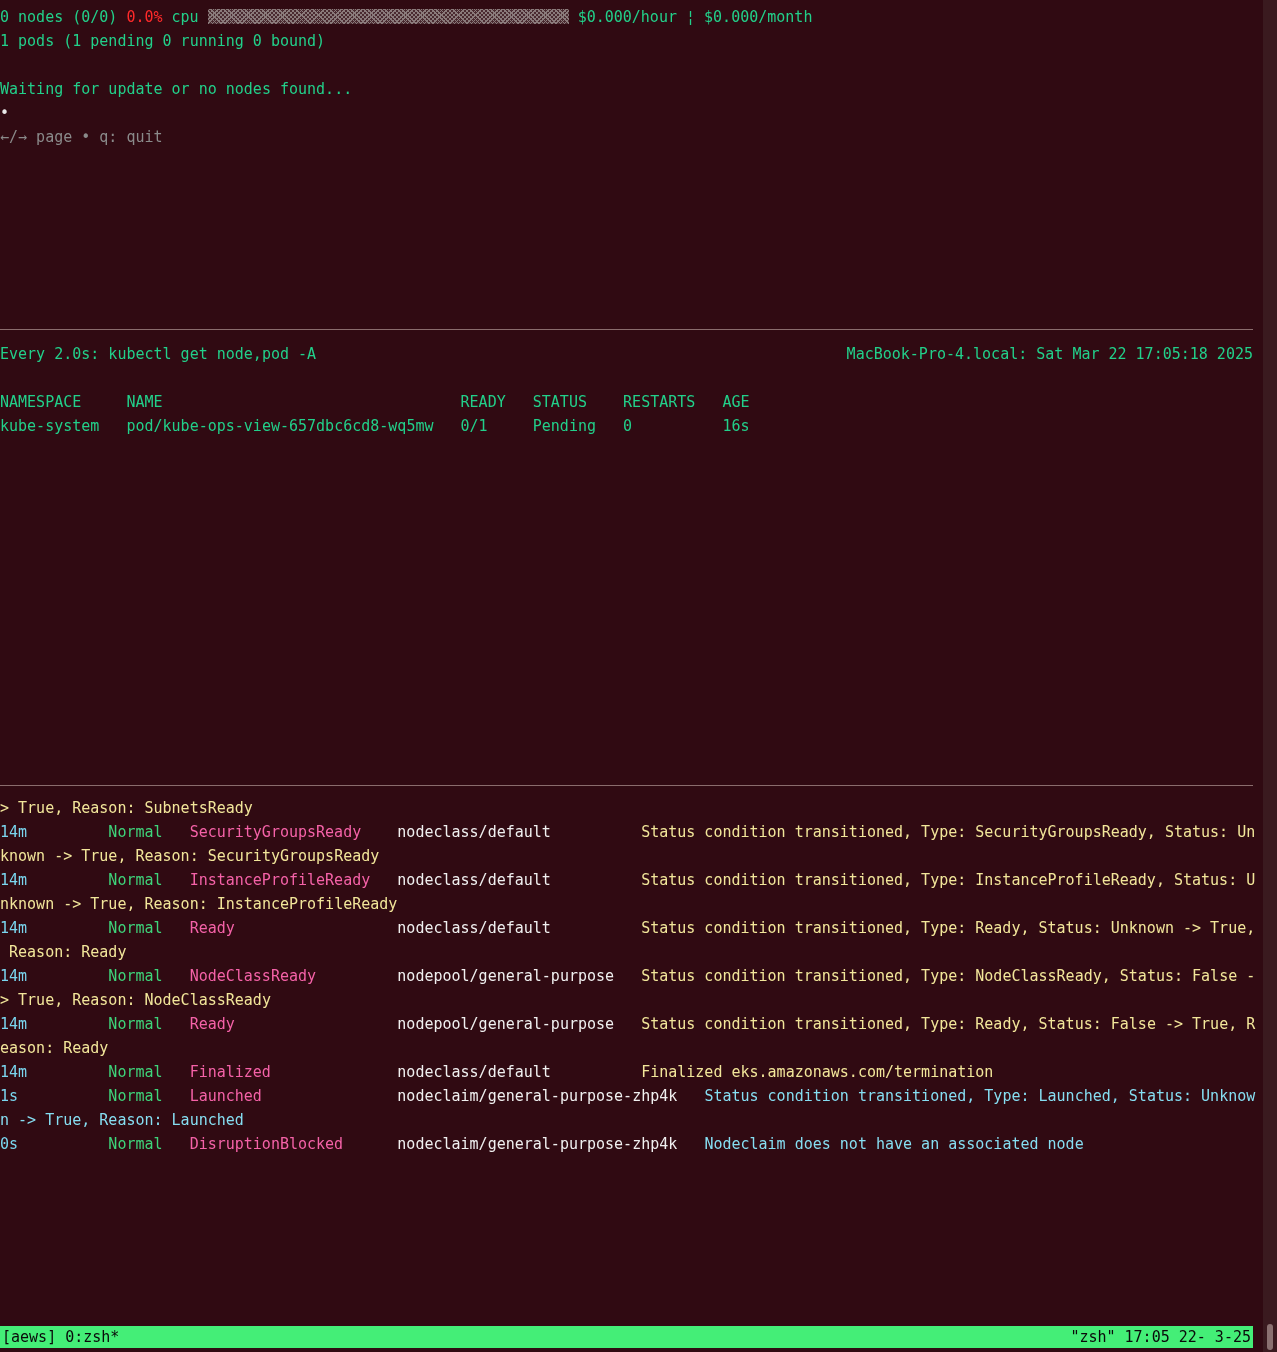 The image size is (1277, 1352). I want to click on column-header: READY, so click(483, 402).